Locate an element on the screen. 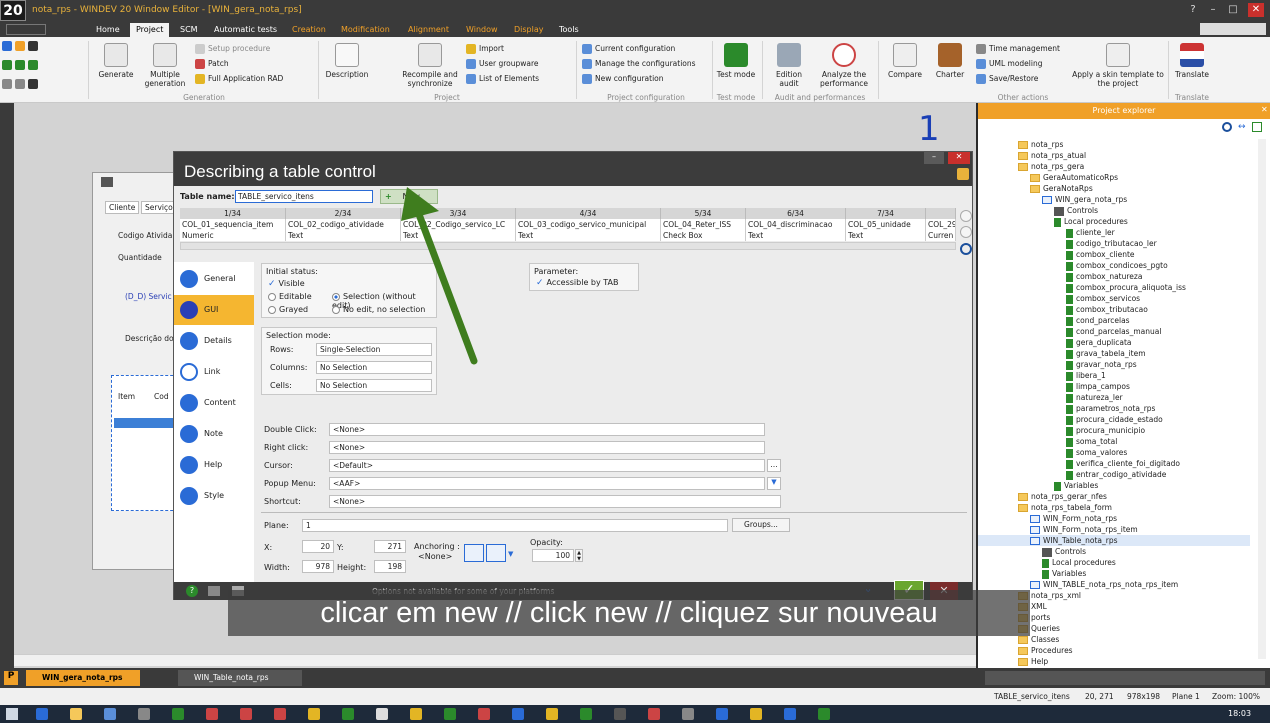 The width and height of the screenshot is (1270, 723). explorer-scrollbar is located at coordinates (1262, 399).